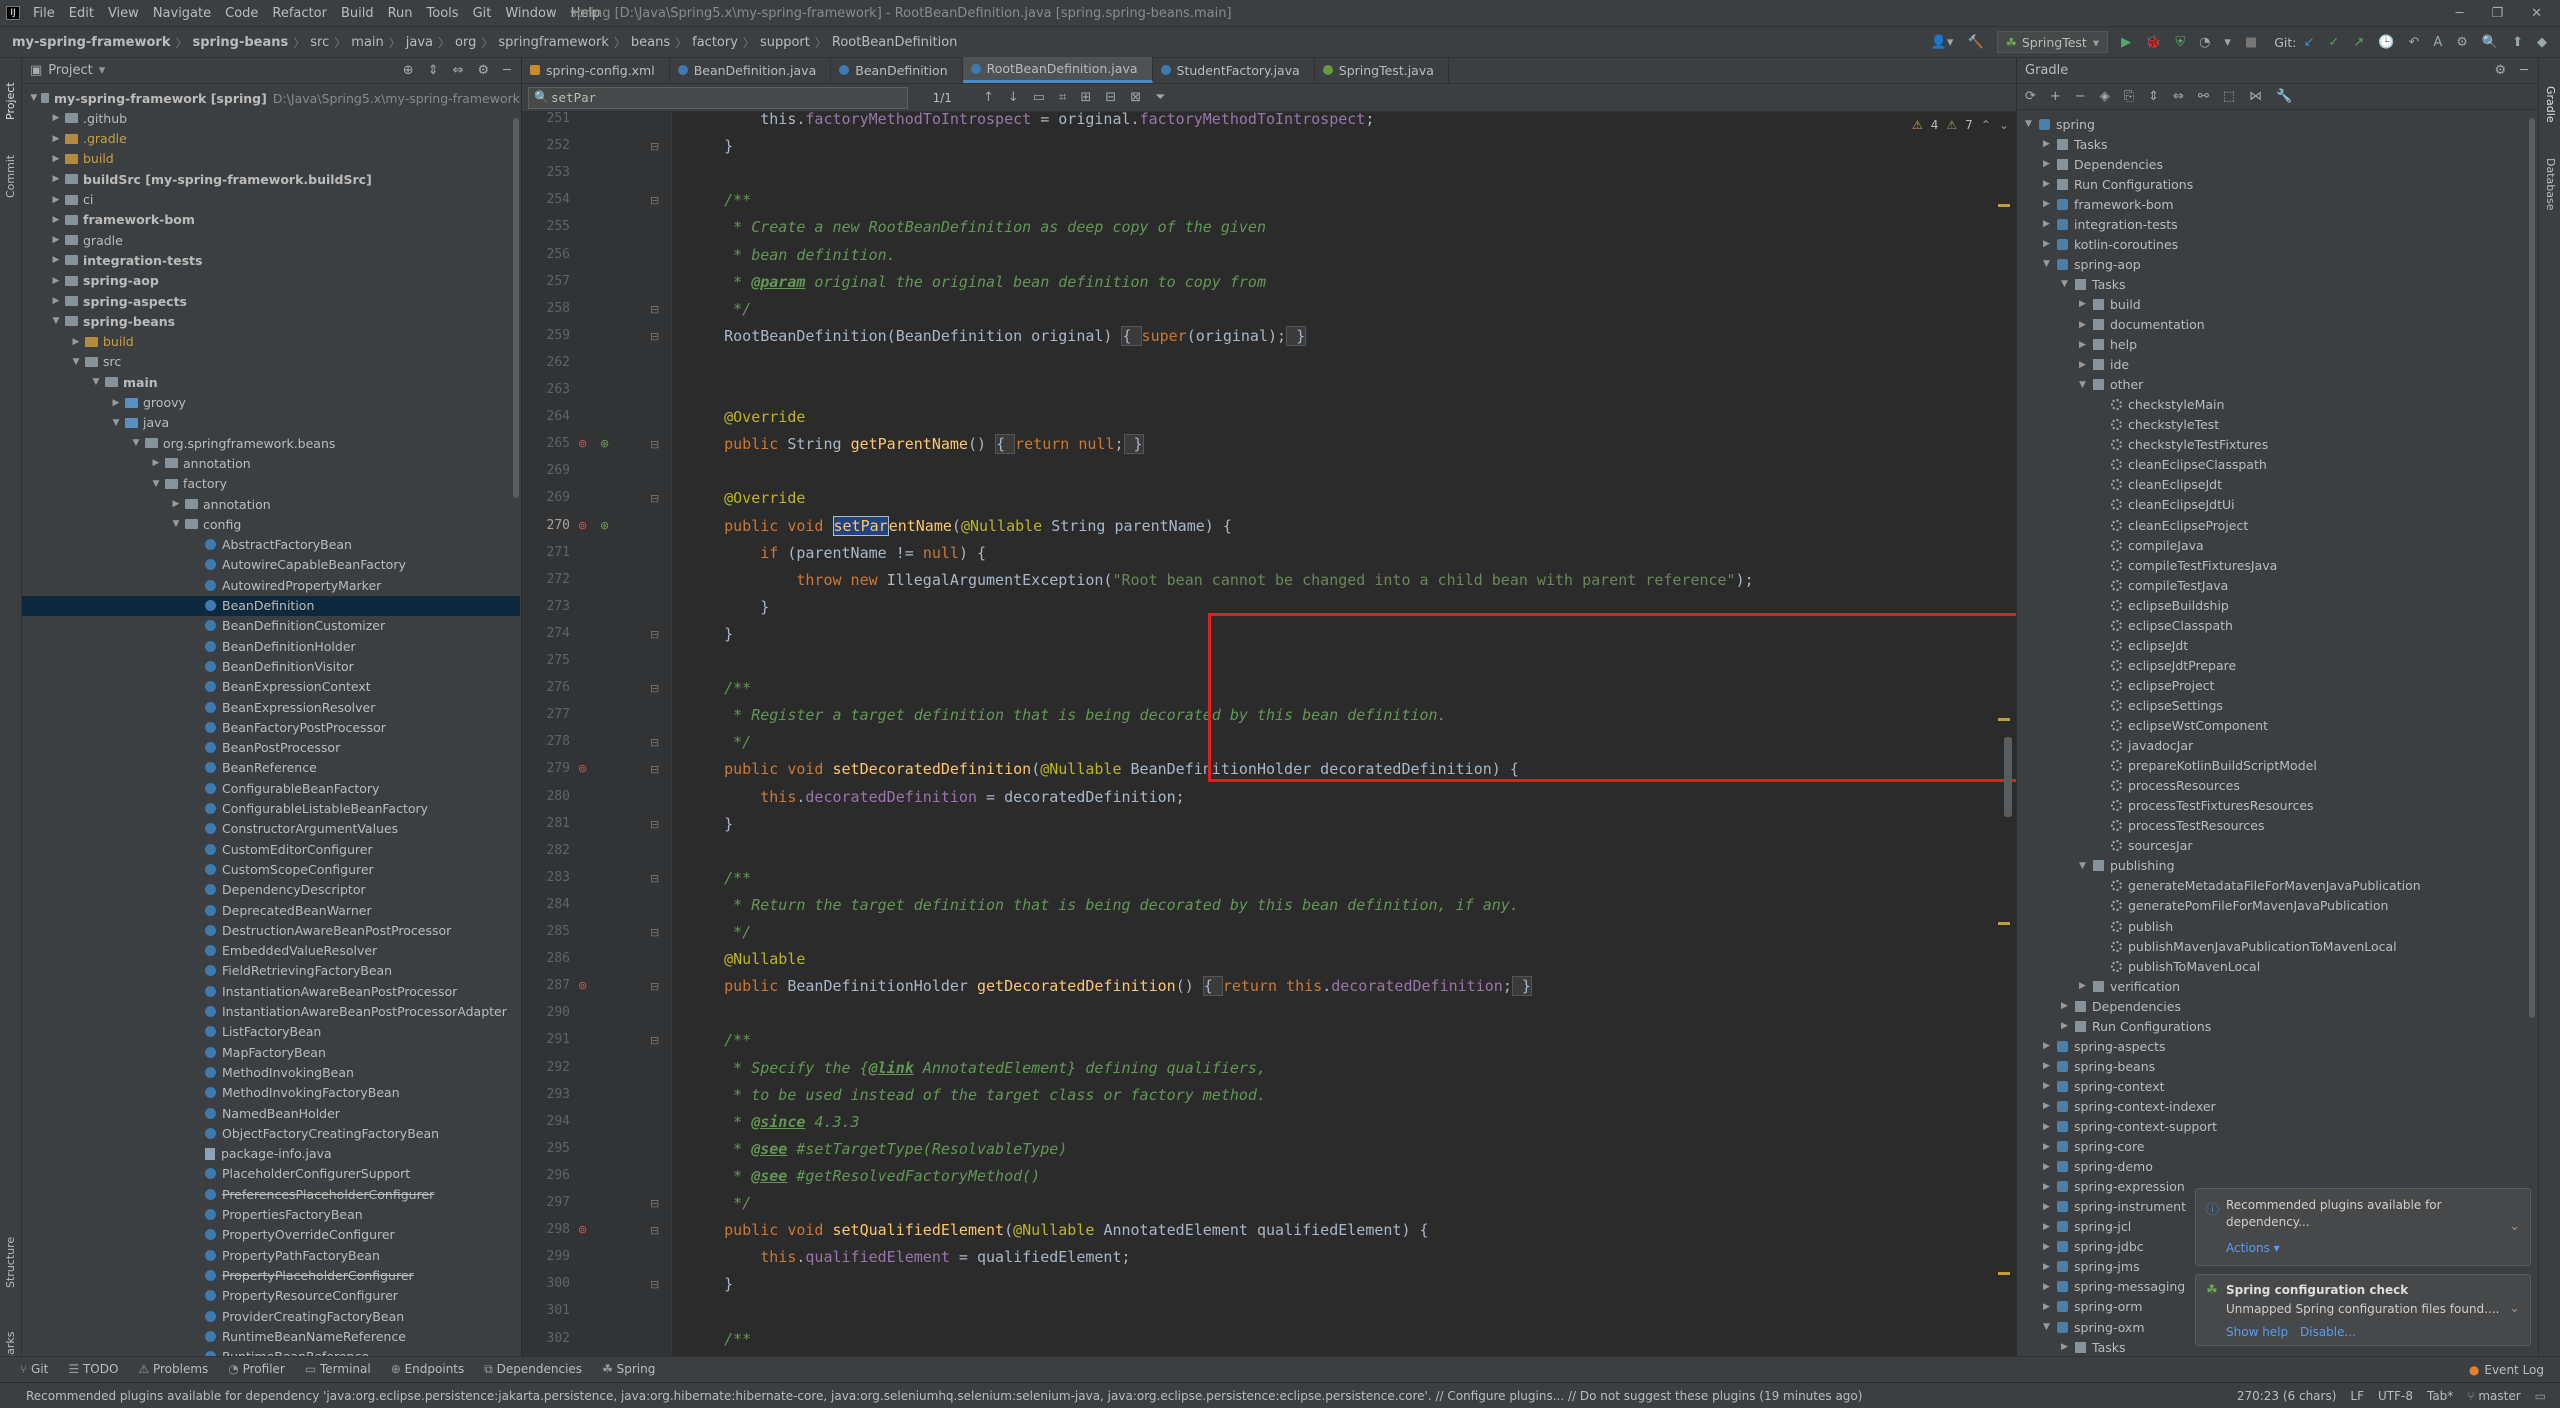 The image size is (2560, 1408). What do you see at coordinates (2532, 568) in the screenshot?
I see `gradle-scrollbar` at bounding box center [2532, 568].